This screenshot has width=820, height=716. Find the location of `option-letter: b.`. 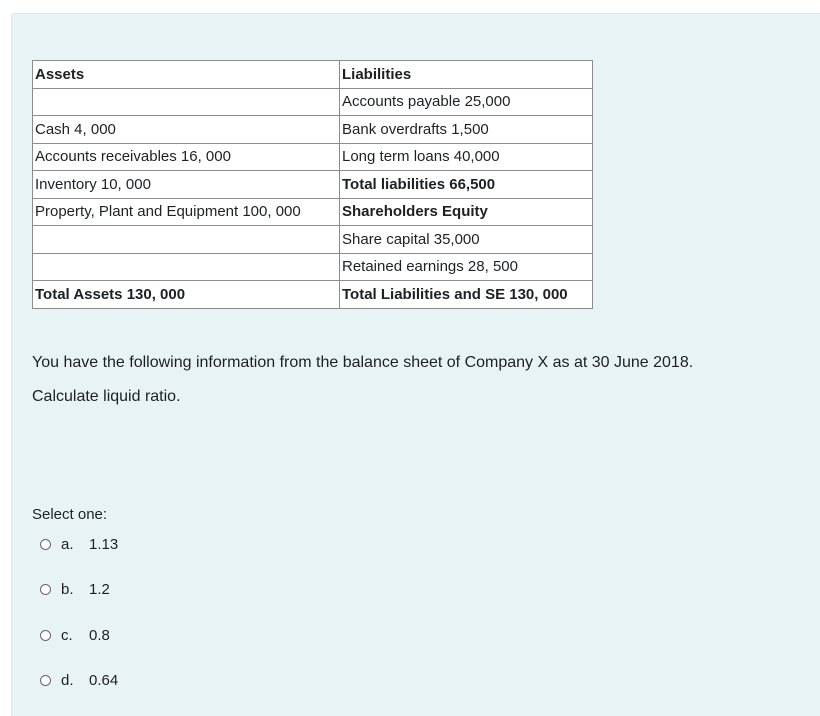

option-letter: b. is located at coordinates (67, 589).